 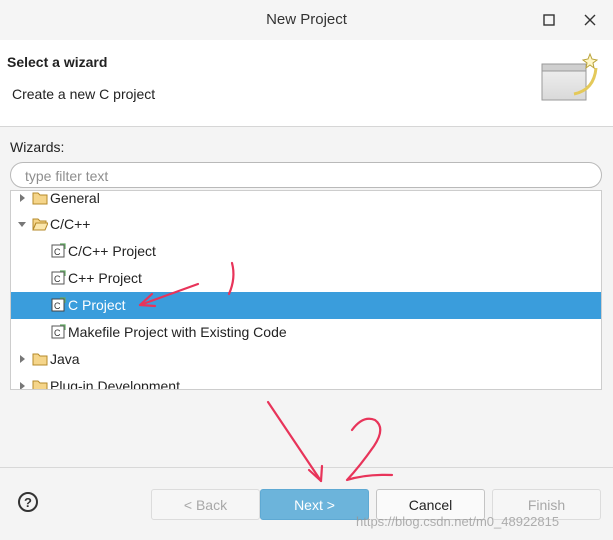 I want to click on tree-item-java: Java, so click(x=306, y=359).